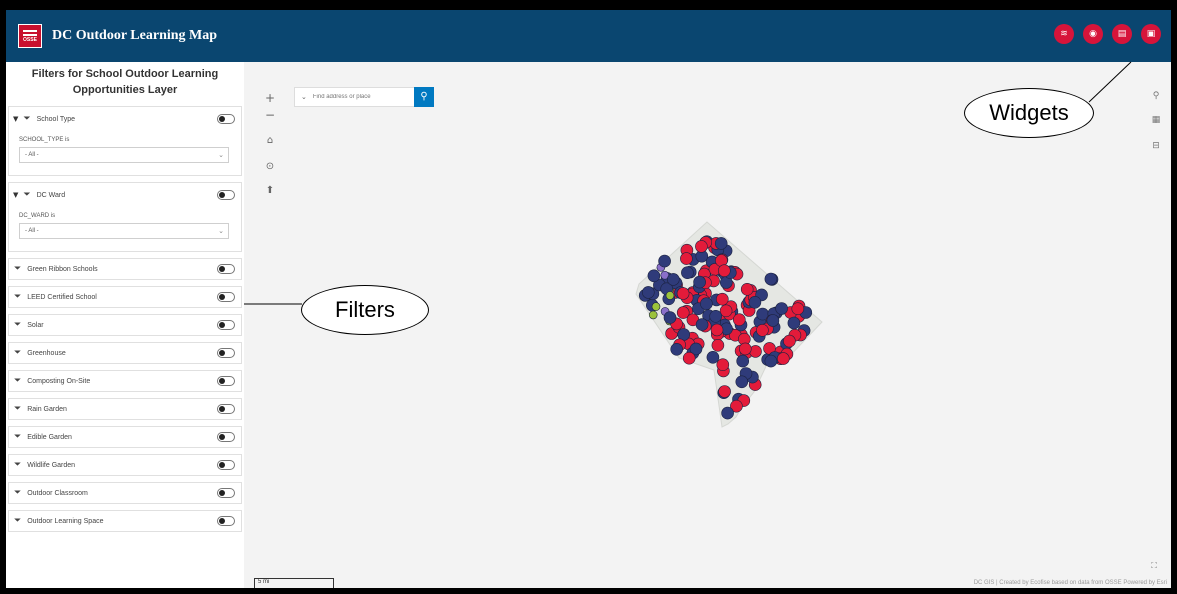  What do you see at coordinates (1110, 82) in the screenshot?
I see `widgets-leader-line` at bounding box center [1110, 82].